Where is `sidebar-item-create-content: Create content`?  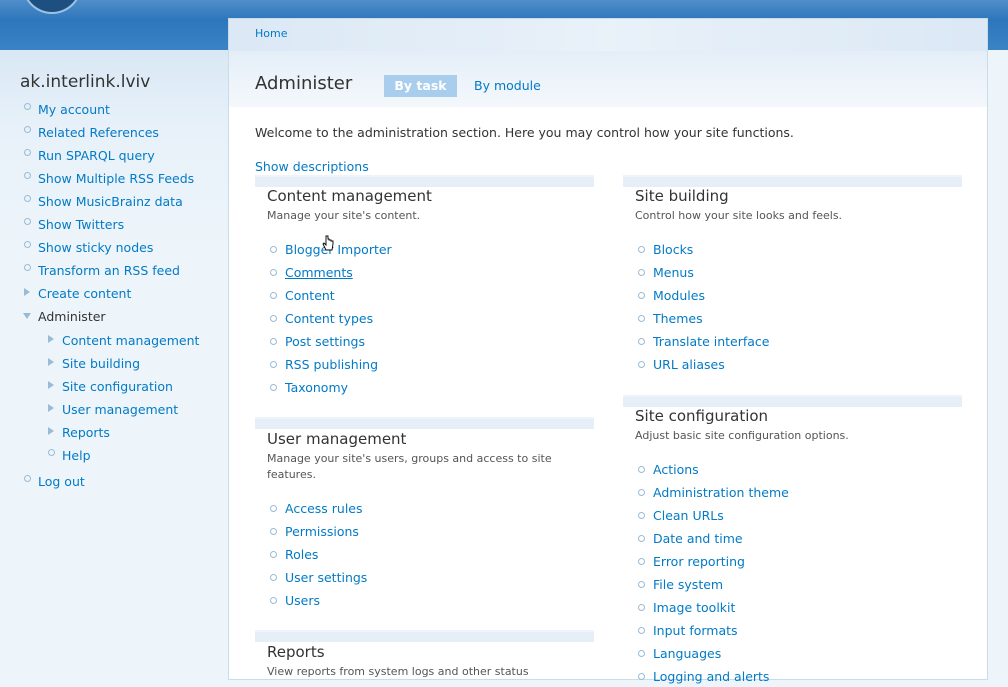 sidebar-item-create-content: Create content is located at coordinates (77, 294).